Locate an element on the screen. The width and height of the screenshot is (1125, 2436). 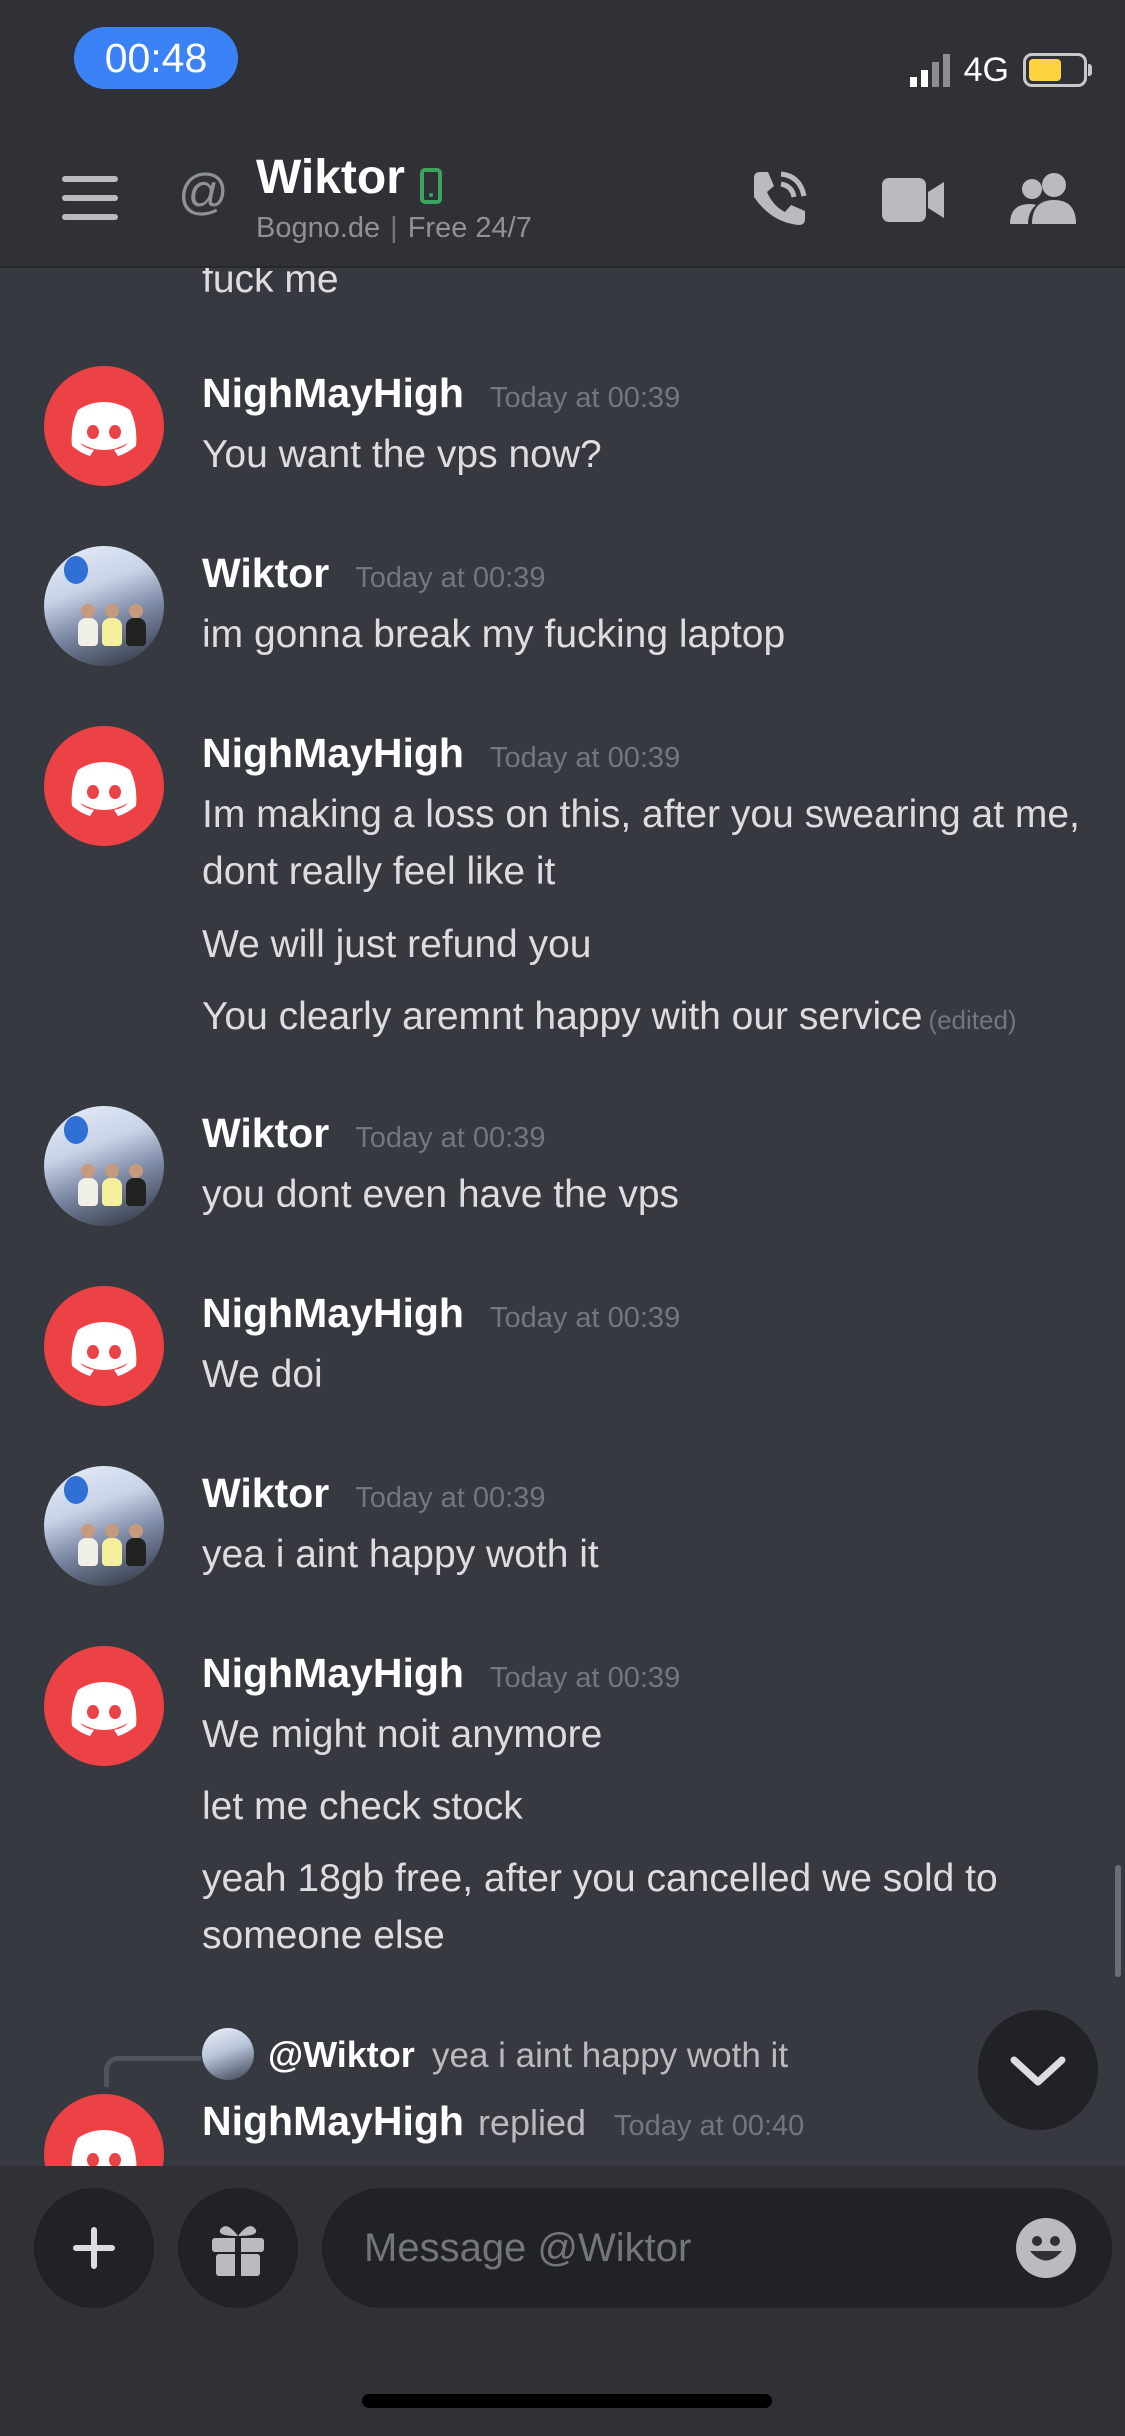
battery-icon is located at coordinates (1057, 70).